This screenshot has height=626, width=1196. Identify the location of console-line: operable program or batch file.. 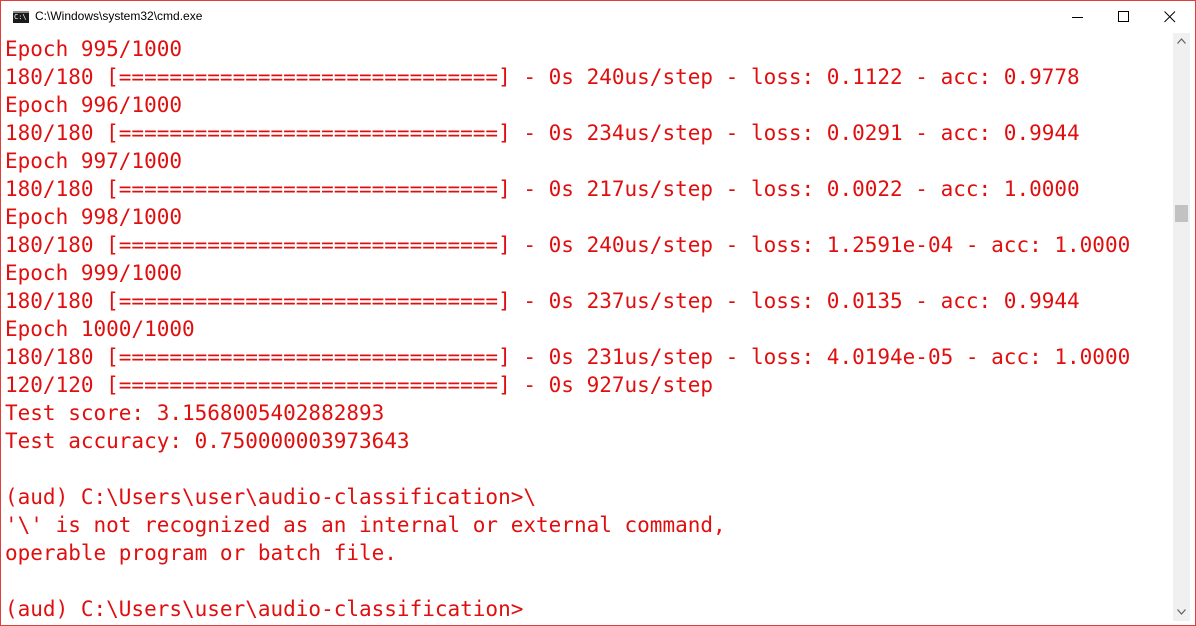
(201, 553).